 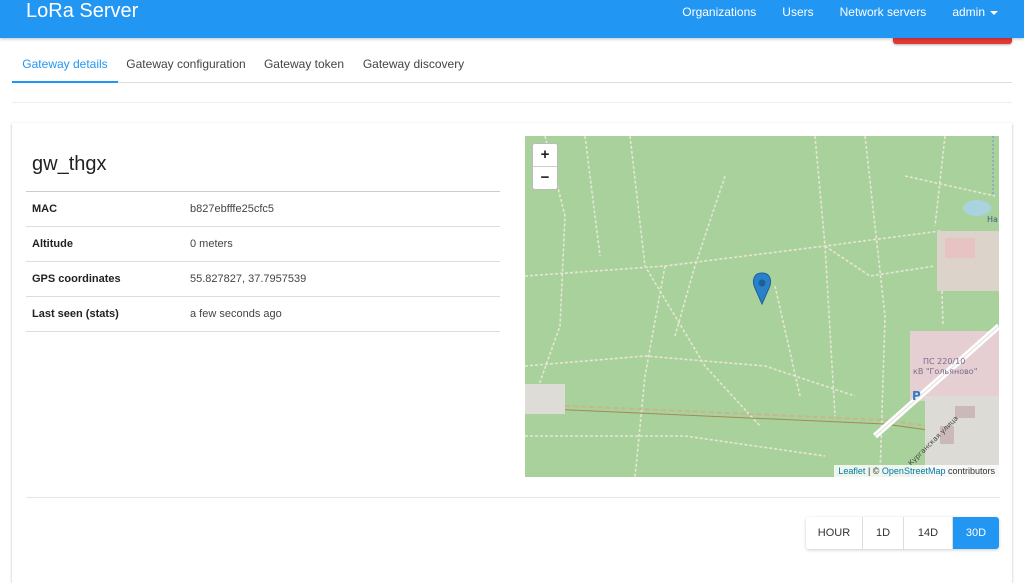 I want to click on nav-organizations: Organizations, so click(x=719, y=12).